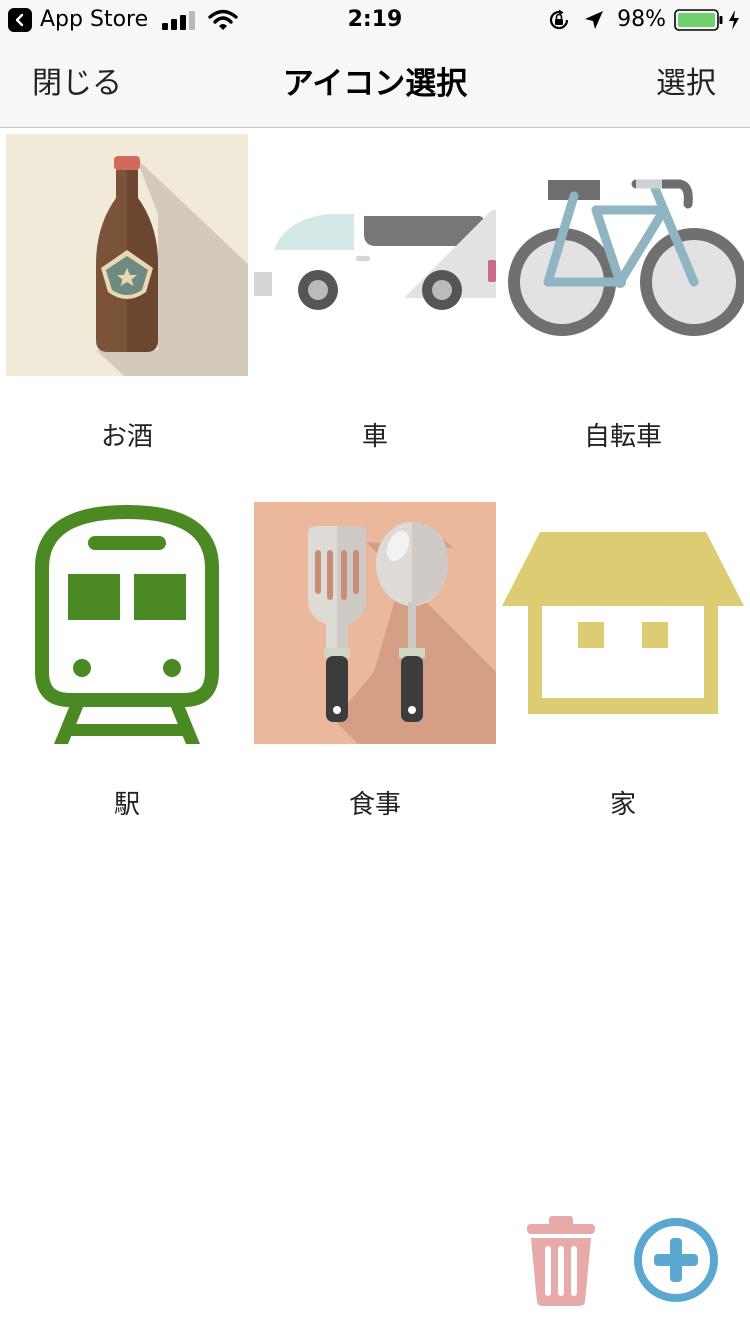 The width and height of the screenshot is (750, 1334). Describe the element at coordinates (622, 805) in the screenshot. I see `icon-label: 家` at that location.